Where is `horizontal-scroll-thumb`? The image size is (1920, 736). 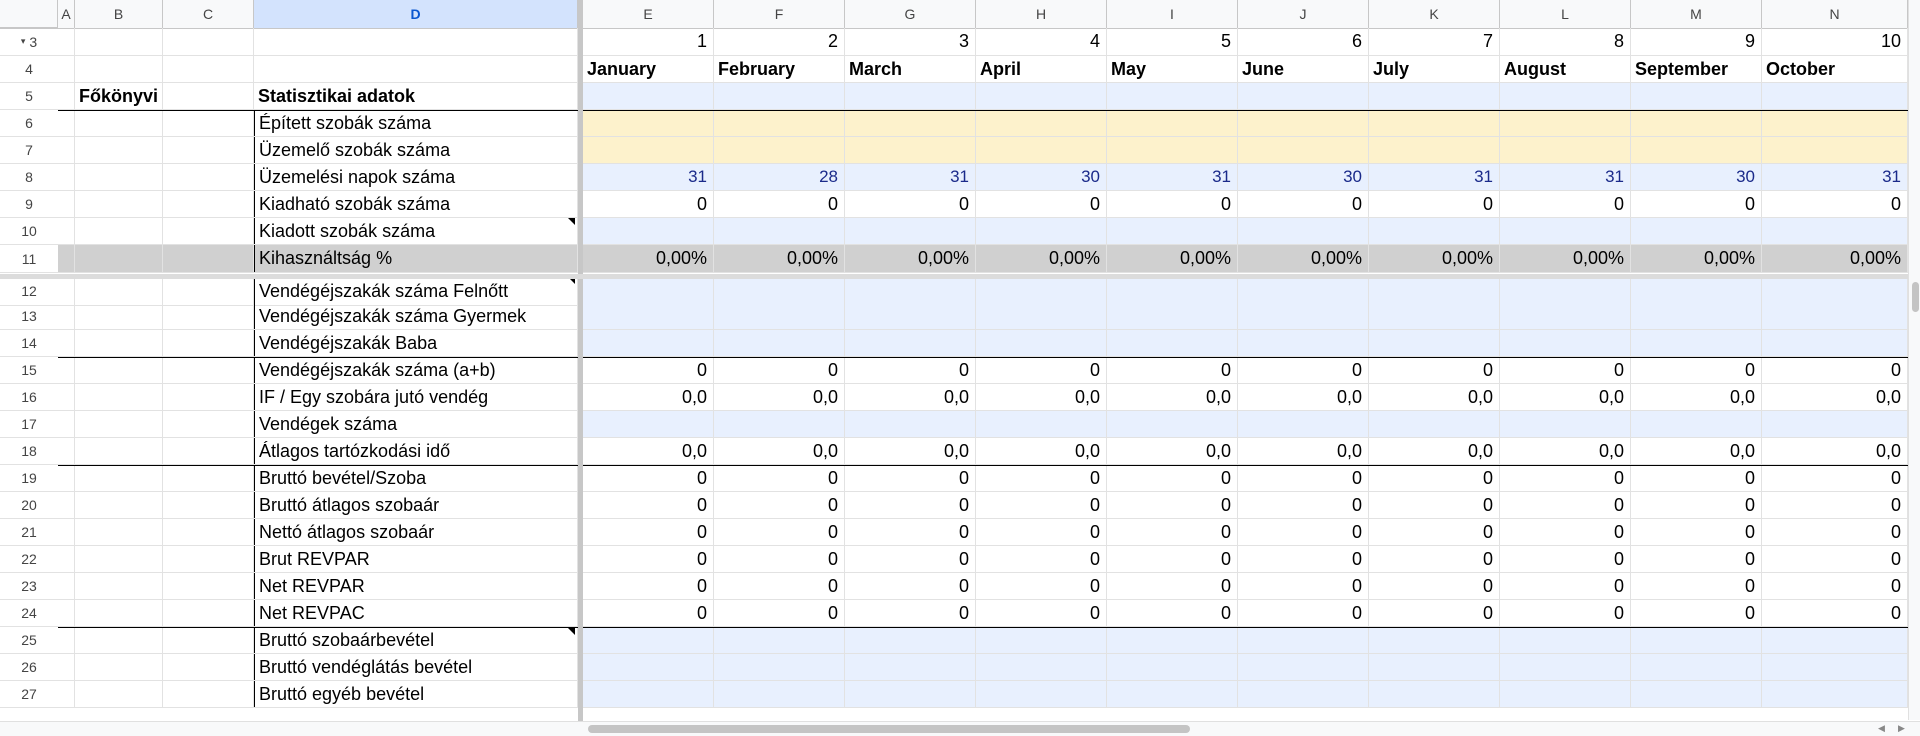 horizontal-scroll-thumb is located at coordinates (889, 729).